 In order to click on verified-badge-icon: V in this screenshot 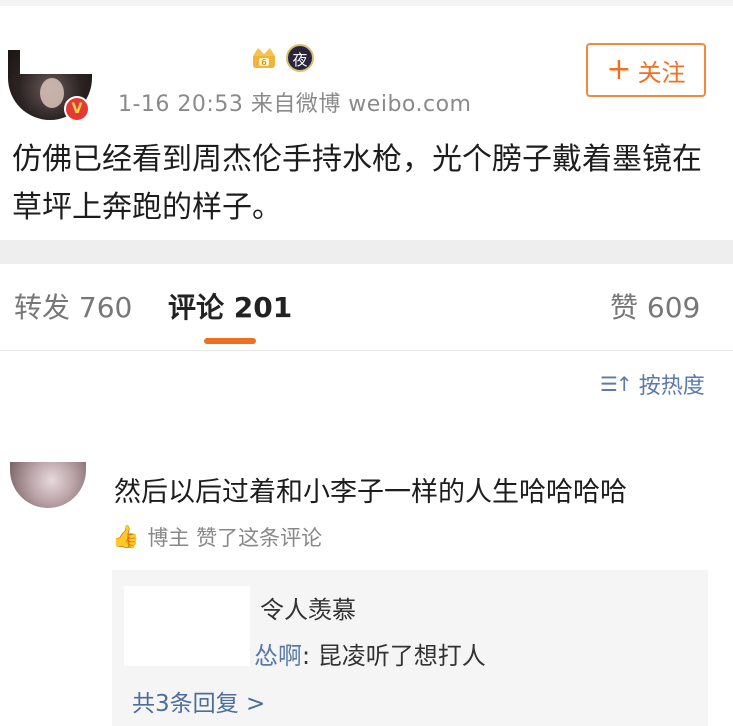, I will do `click(77, 109)`.